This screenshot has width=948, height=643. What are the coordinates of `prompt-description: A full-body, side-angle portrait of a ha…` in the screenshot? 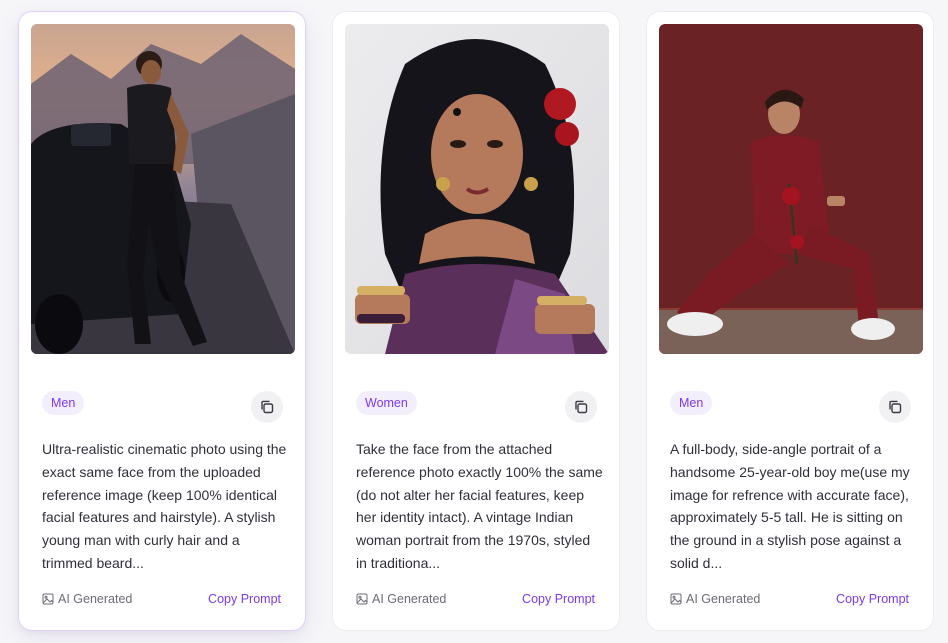 It's located at (790, 506).